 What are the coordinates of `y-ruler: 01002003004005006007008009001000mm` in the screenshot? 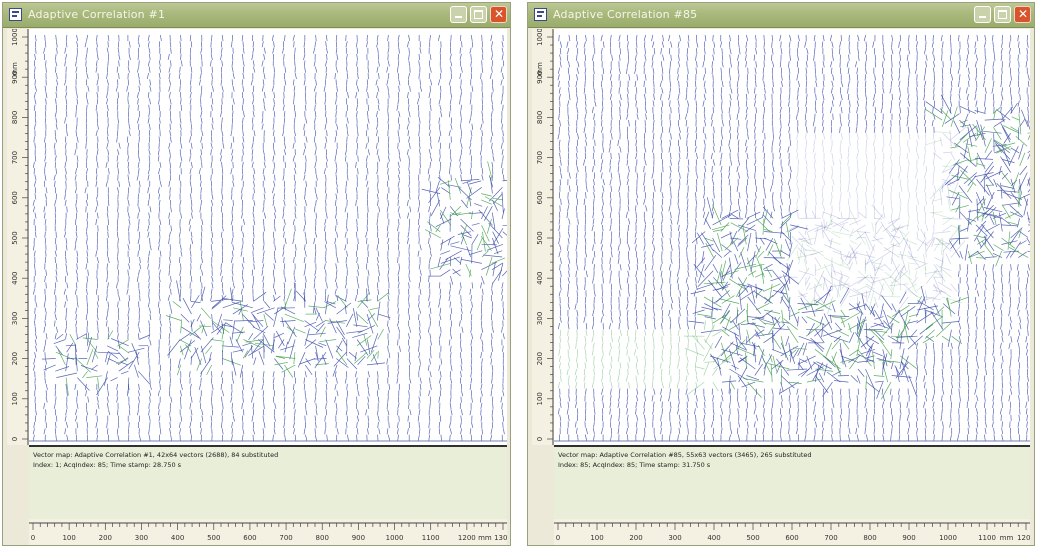 It's located at (543, 237).